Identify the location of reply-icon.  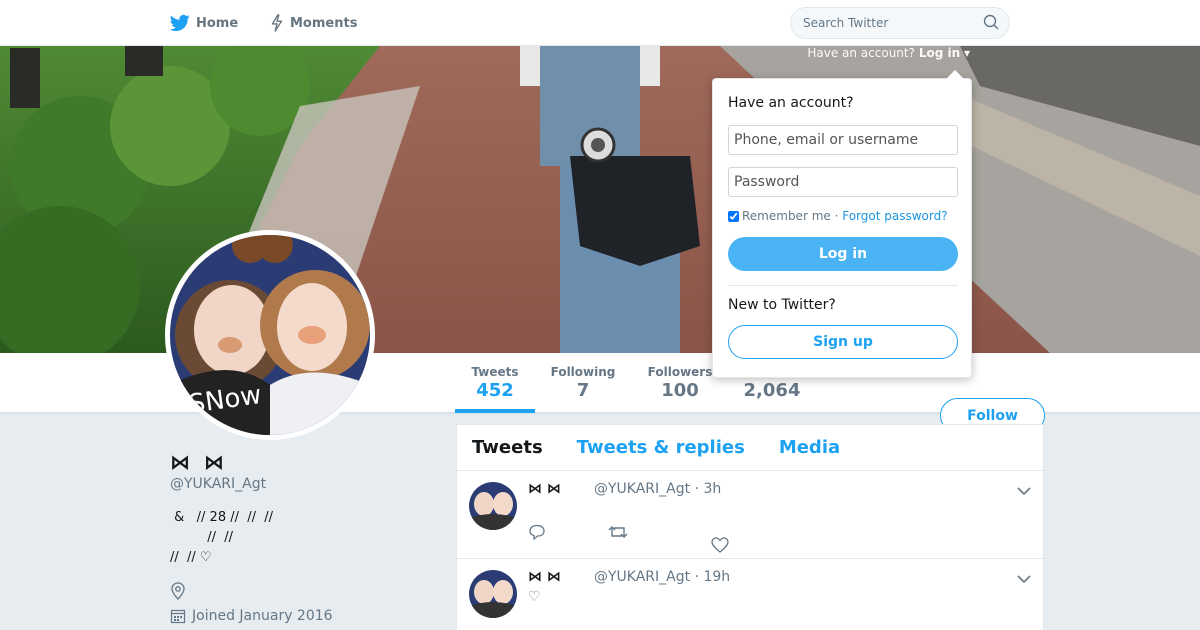
(537, 534).